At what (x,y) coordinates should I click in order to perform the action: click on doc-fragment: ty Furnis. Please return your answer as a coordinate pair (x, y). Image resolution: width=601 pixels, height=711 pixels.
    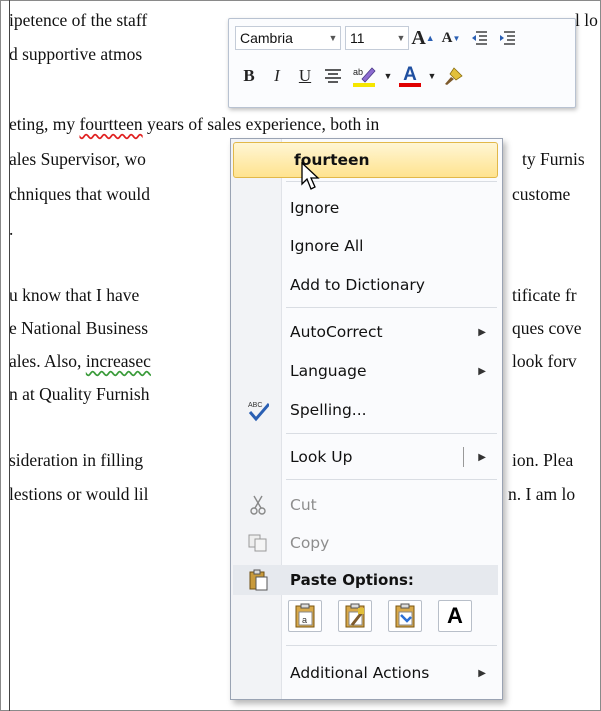
    Looking at the image, I should click on (553, 159).